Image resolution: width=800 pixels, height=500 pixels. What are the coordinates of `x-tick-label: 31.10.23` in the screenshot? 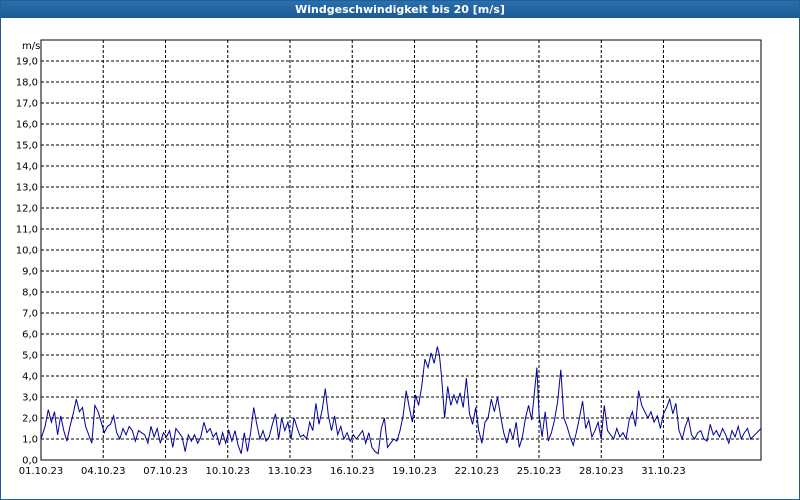 It's located at (663, 471).